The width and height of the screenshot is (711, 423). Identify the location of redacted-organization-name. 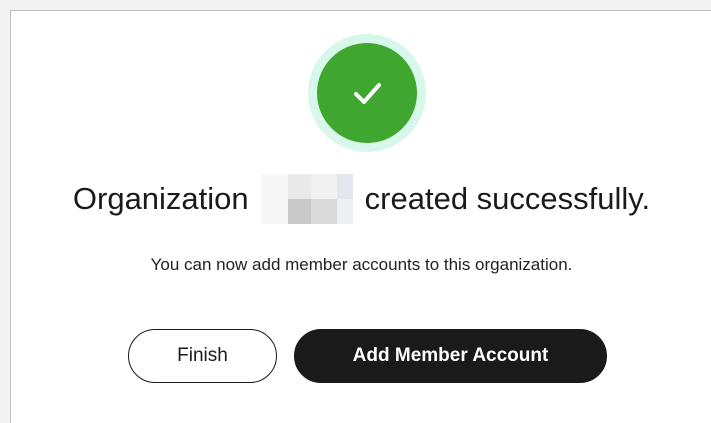
(306, 199).